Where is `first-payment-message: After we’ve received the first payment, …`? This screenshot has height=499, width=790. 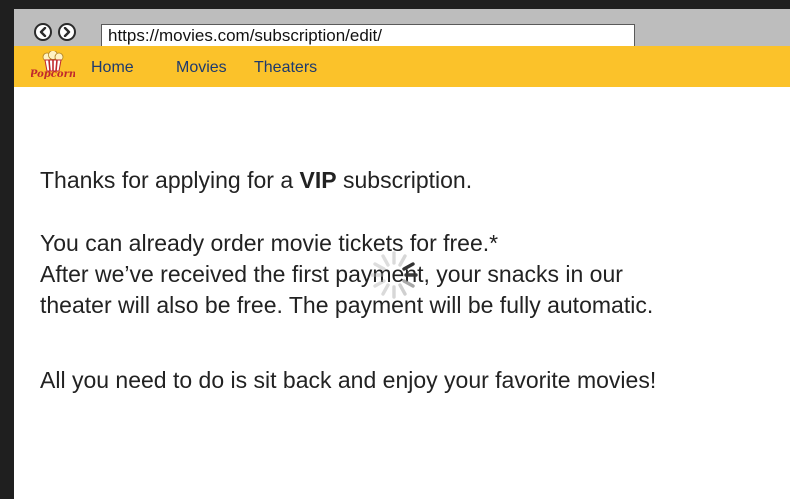 first-payment-message: After we’ve received the first payment, … is located at coordinates (331, 274).